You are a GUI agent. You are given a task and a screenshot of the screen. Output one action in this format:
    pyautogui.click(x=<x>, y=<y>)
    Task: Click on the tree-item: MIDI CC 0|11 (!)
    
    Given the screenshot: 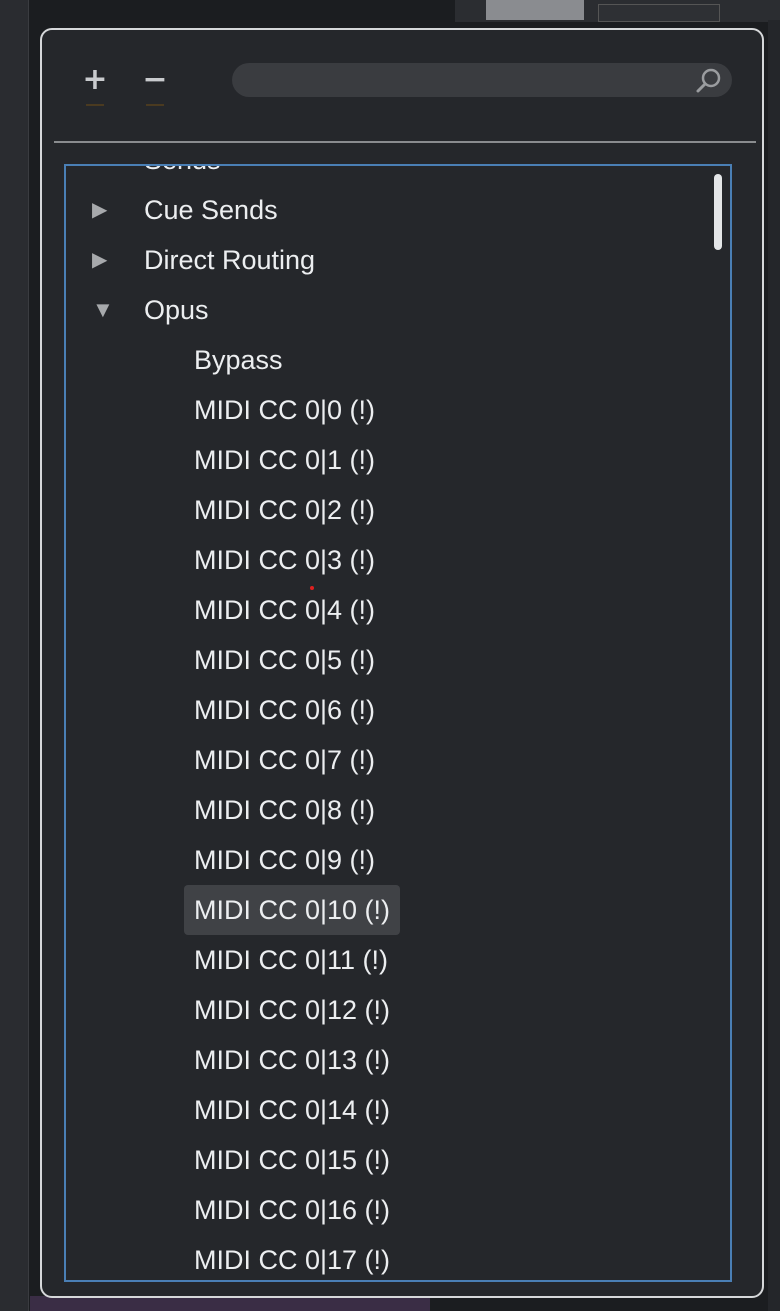 What is the action you would take?
    pyautogui.click(x=398, y=960)
    